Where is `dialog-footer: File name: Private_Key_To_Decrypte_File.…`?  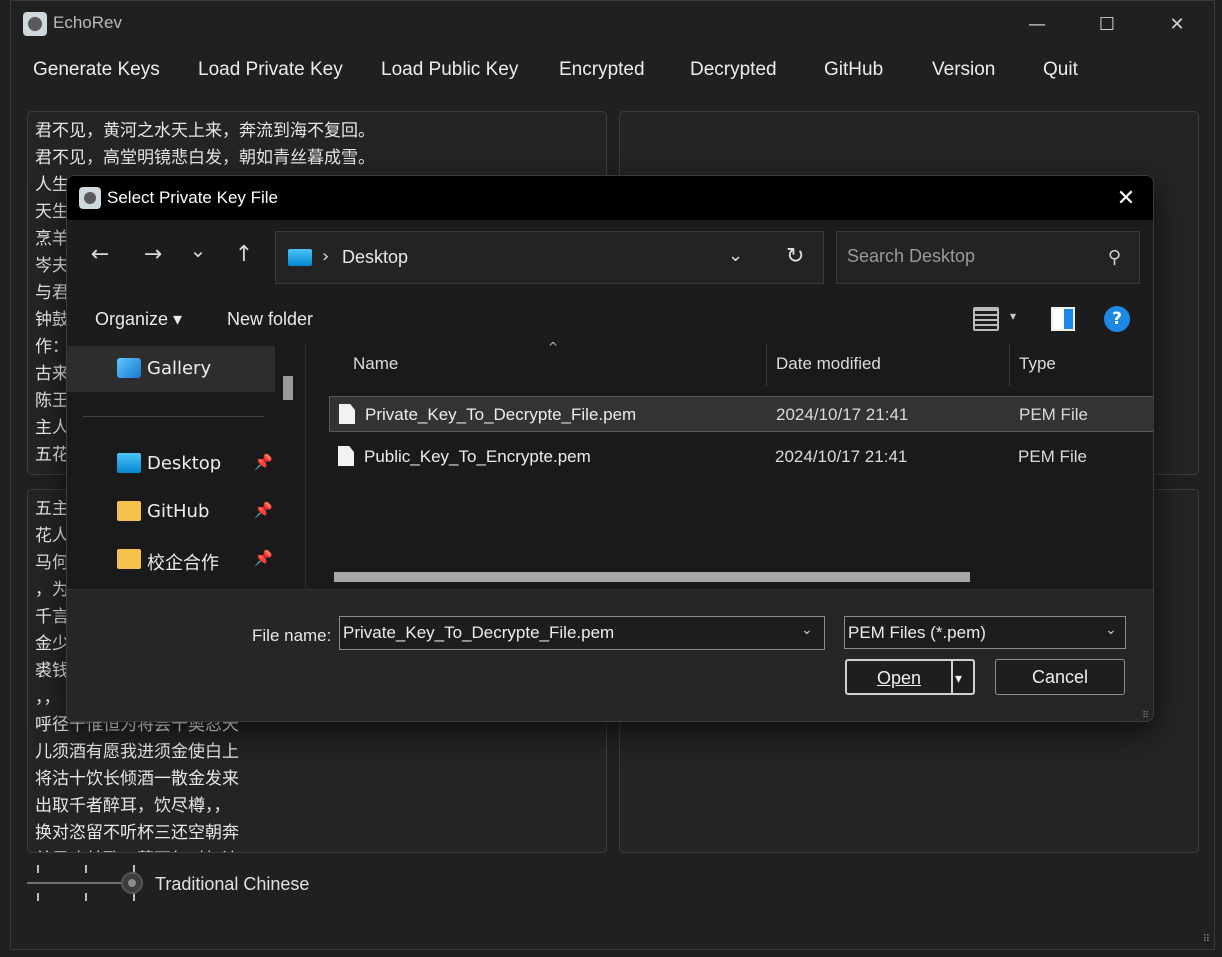 dialog-footer: File name: Private_Key_To_Decrypte_File.… is located at coordinates (610, 655).